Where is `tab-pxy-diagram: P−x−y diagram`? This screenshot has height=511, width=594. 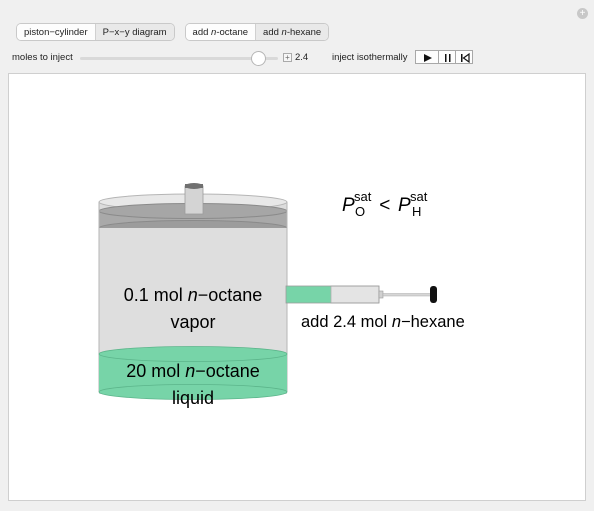
tab-pxy-diagram: P−x−y diagram is located at coordinates (134, 32).